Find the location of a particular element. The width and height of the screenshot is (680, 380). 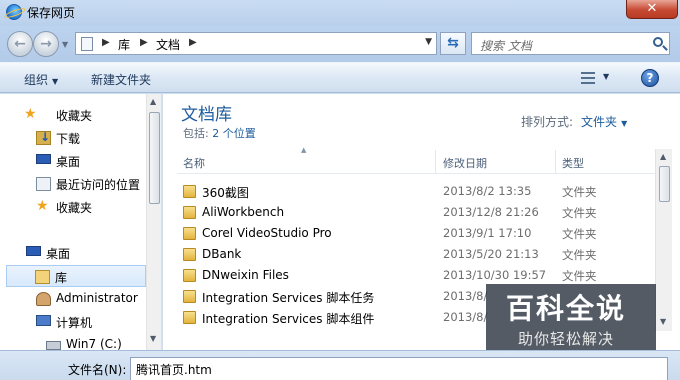

file-row: DBank 2013/5/20 21:13 文件夹 is located at coordinates (416, 254).